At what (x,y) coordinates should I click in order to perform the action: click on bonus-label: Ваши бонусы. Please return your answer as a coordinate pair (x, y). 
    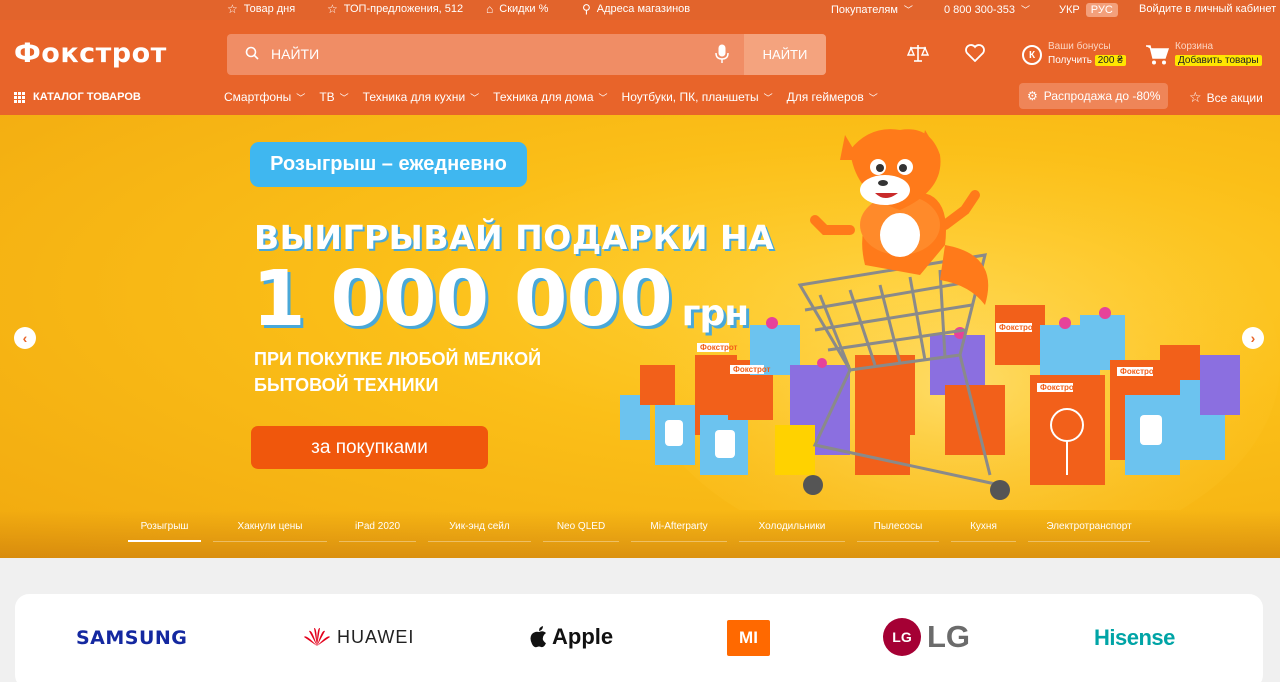
    Looking at the image, I should click on (1079, 46).